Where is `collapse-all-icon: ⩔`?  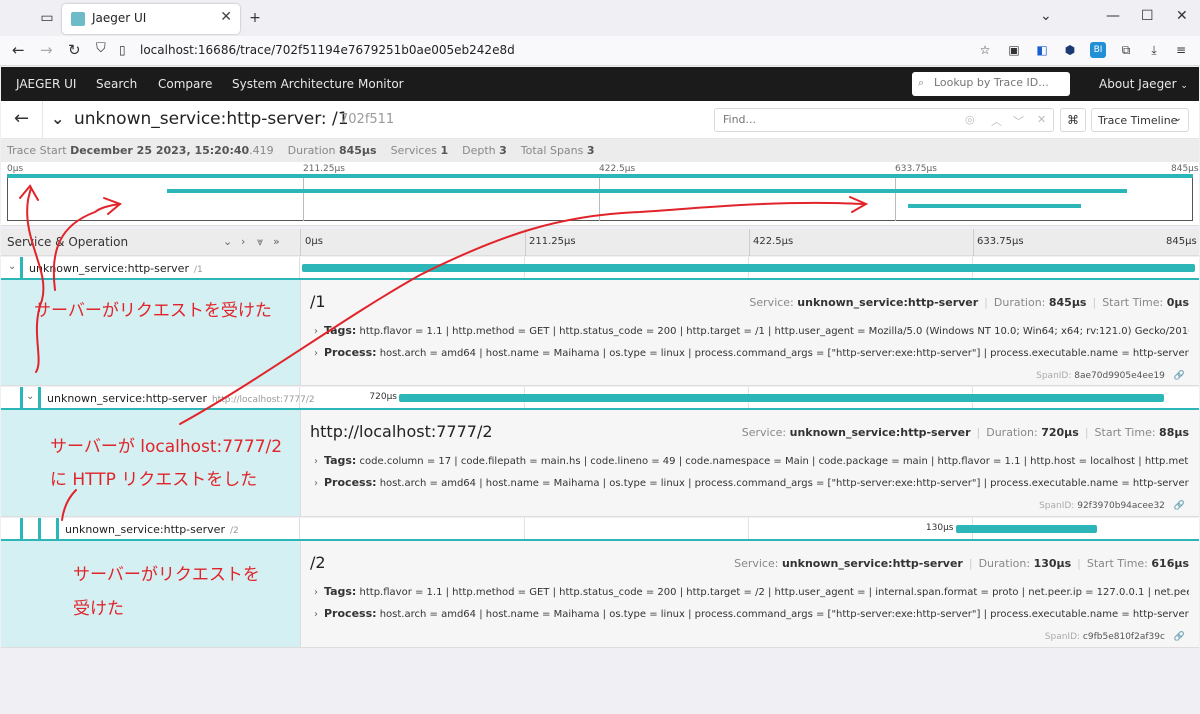 collapse-all-icon: ⩔ is located at coordinates (260, 242).